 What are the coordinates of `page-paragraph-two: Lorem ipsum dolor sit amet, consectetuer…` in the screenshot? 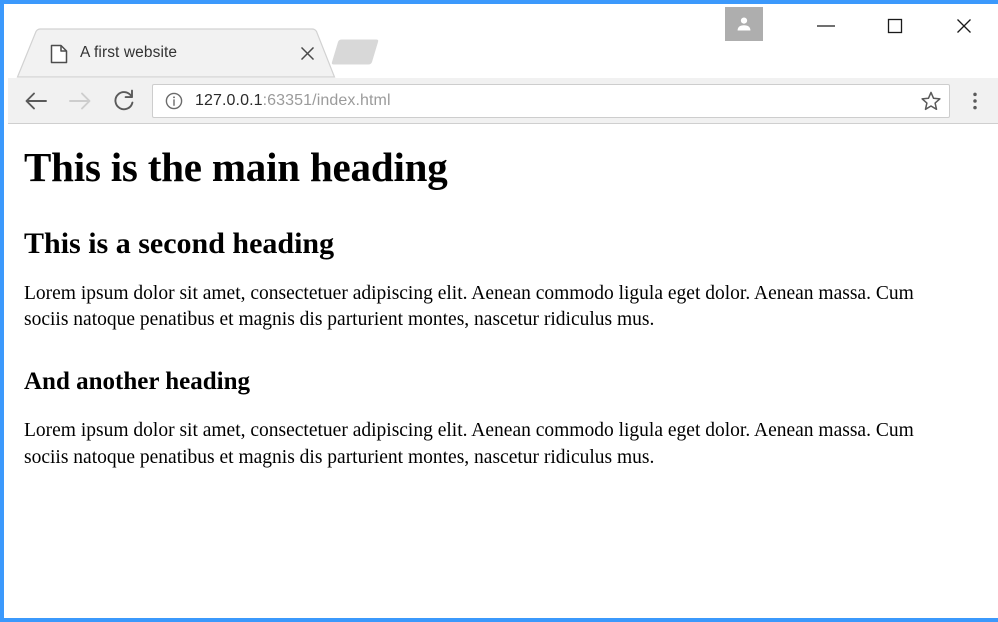 It's located at (469, 444).